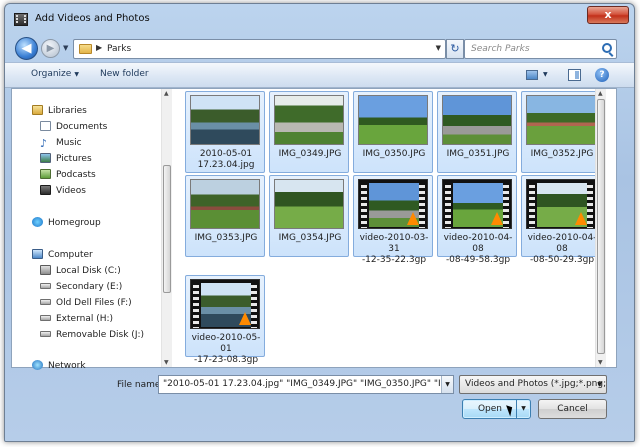  I want to click on file-tile: IMG_0353.JPG, so click(225, 216).